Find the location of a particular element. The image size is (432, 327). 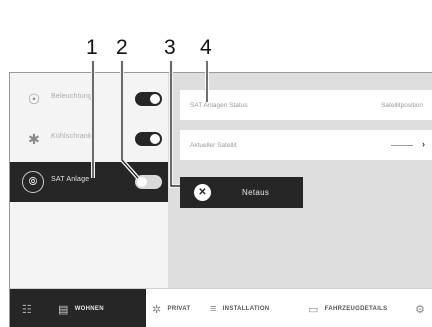

netaus-label: Netaus is located at coordinates (256, 192).